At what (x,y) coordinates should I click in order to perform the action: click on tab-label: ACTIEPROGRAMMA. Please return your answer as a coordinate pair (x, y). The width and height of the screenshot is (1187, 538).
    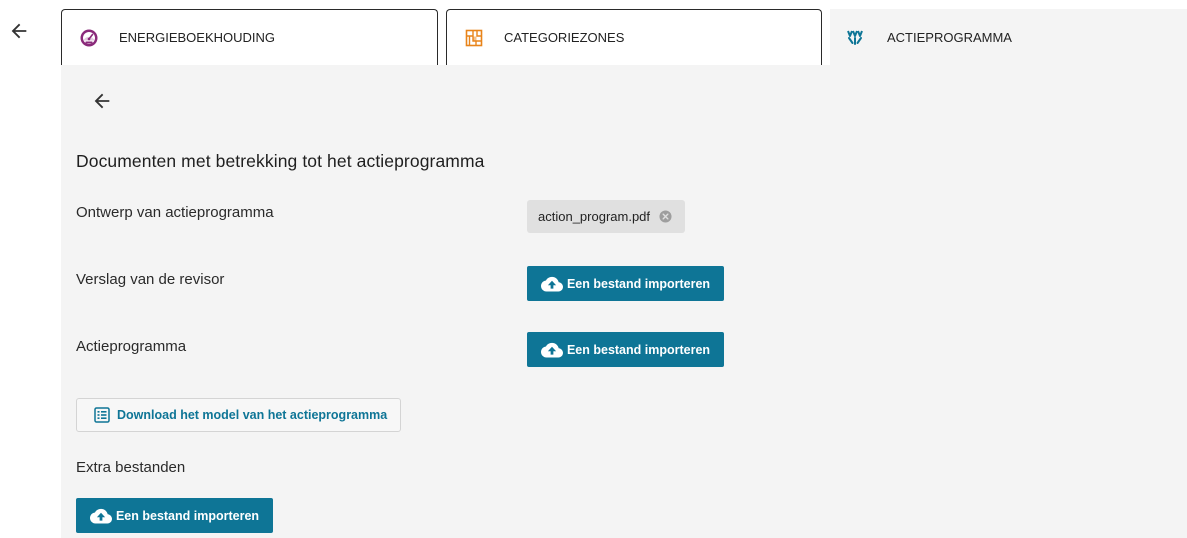
    Looking at the image, I should click on (949, 37).